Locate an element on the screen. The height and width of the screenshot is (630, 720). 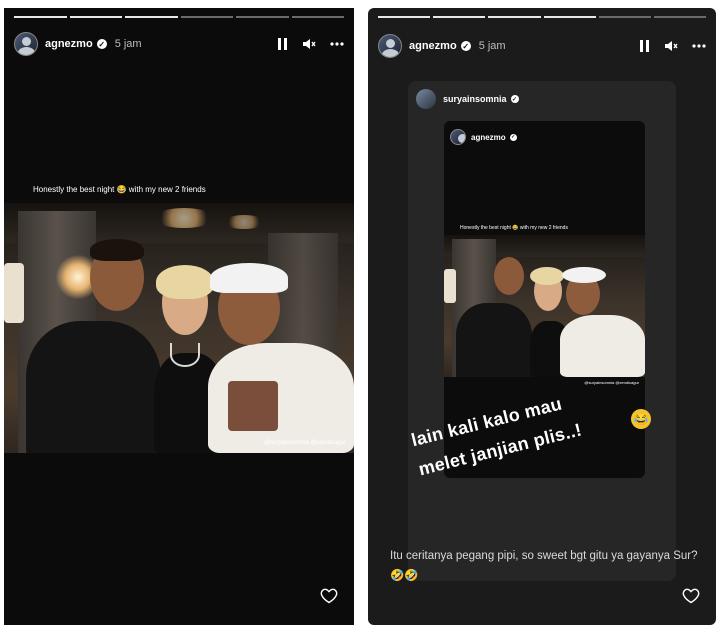
inner-username: agnezmo is located at coordinates (488, 137).